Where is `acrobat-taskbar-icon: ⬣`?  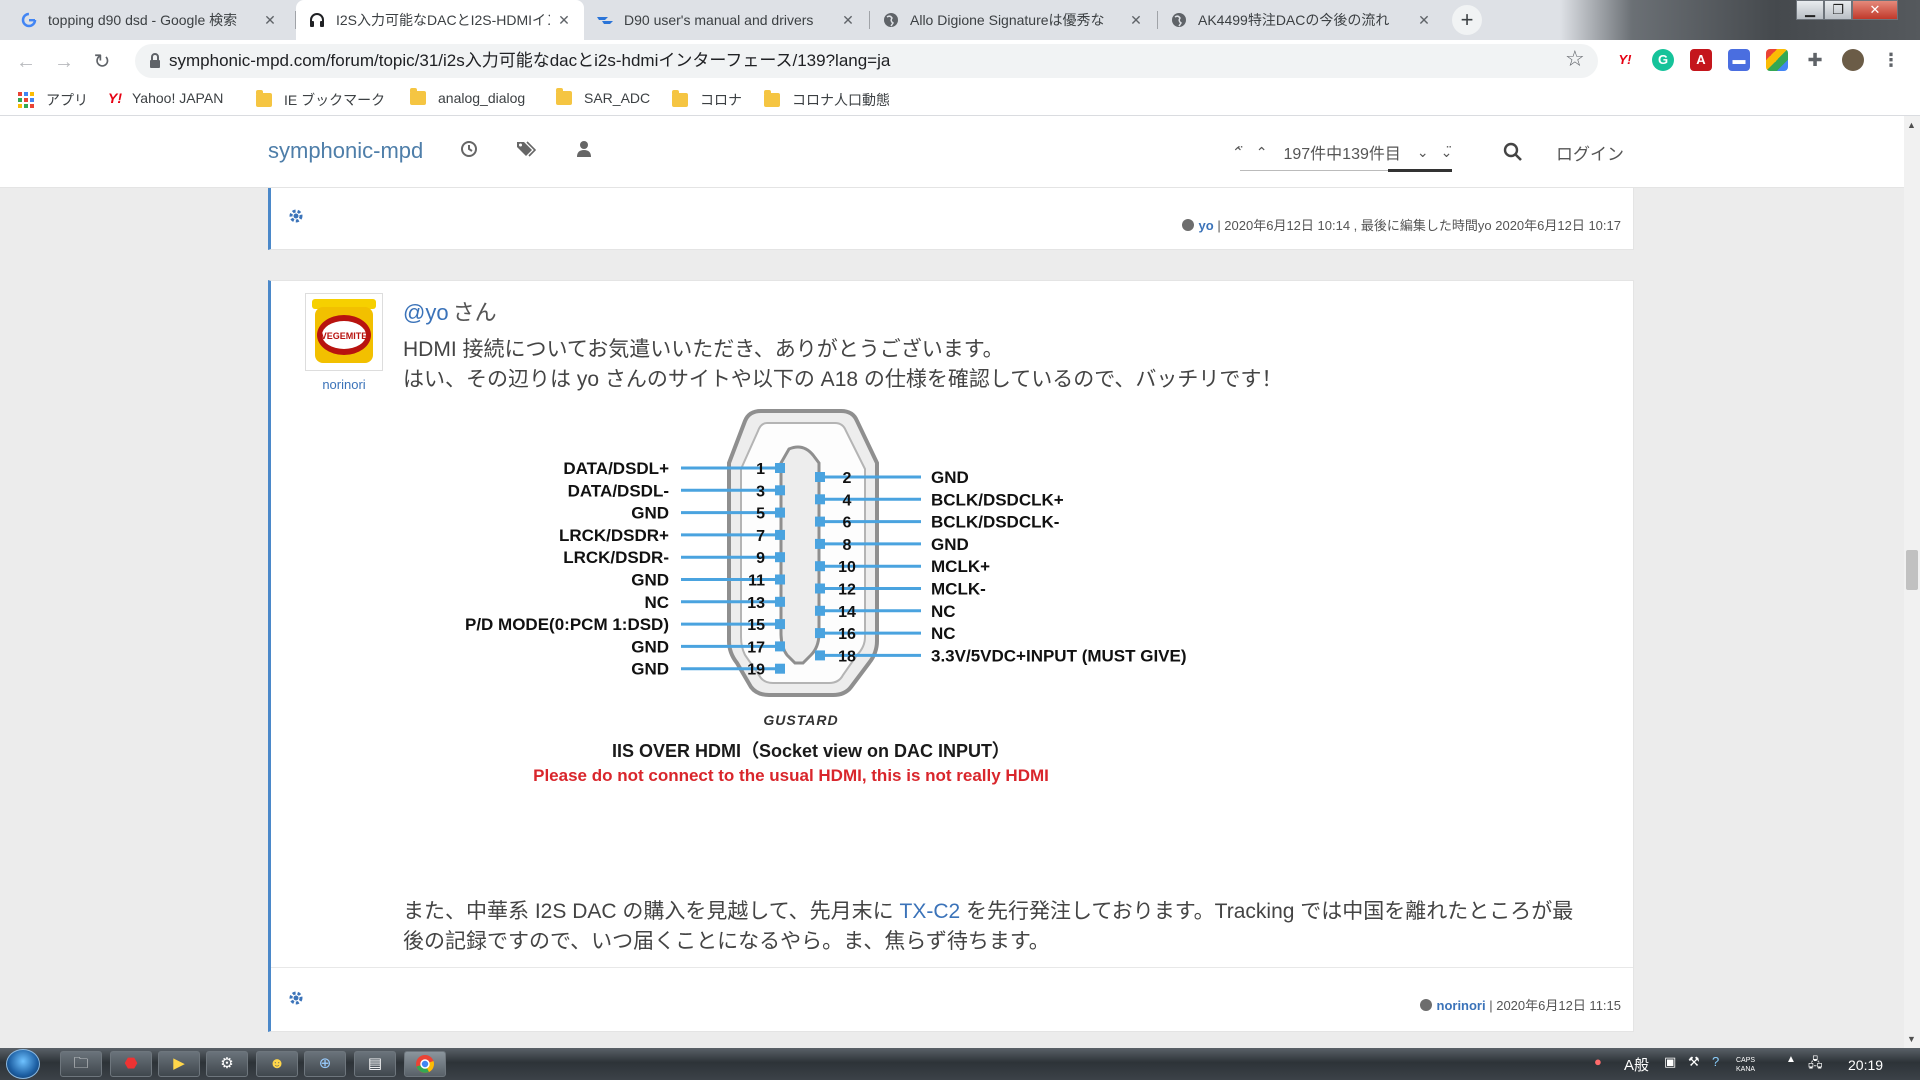
acrobat-taskbar-icon: ⬣ is located at coordinates (131, 1064).